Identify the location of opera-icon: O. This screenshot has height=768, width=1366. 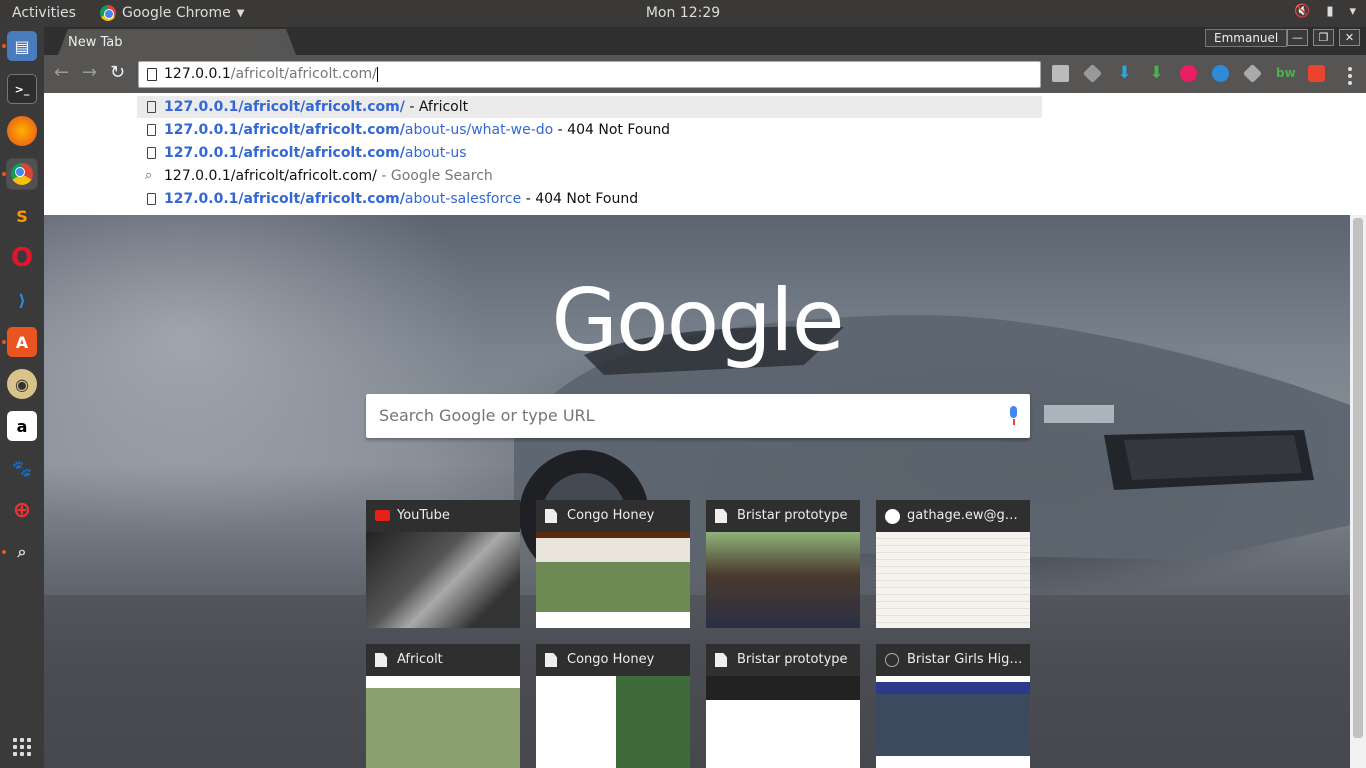
(22, 258).